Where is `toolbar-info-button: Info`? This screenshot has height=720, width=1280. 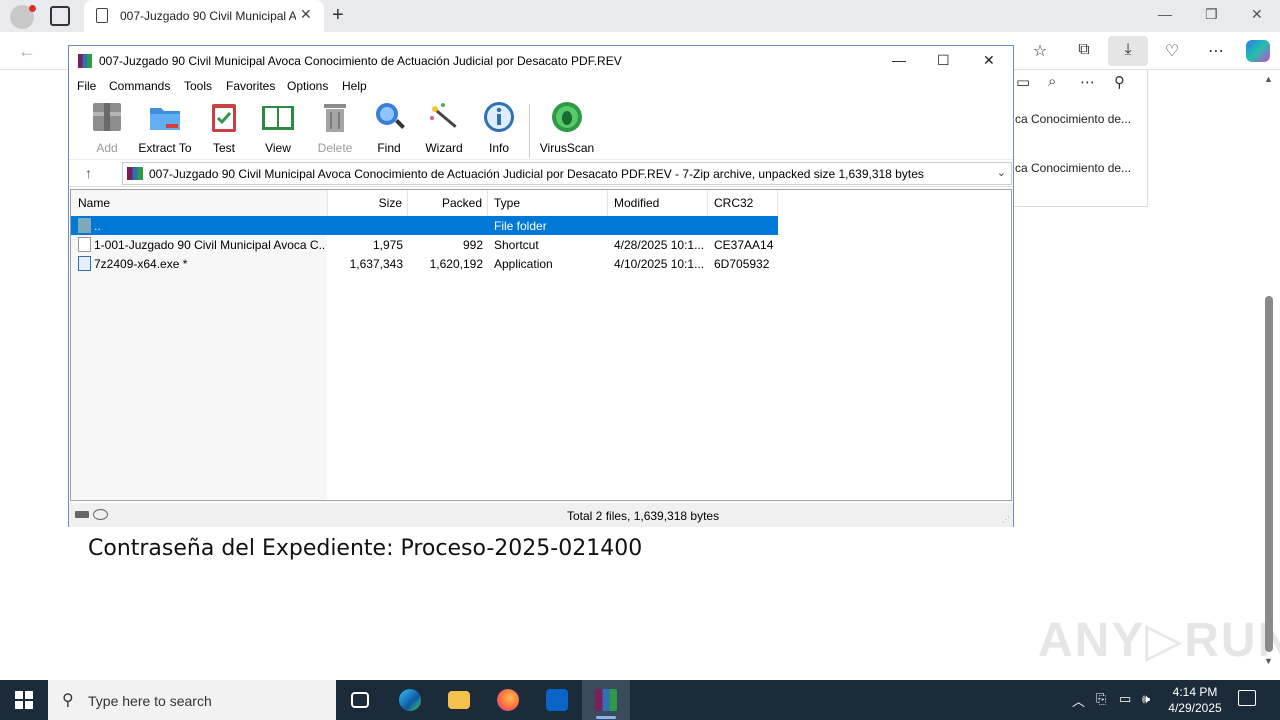 toolbar-info-button: Info is located at coordinates (499, 127).